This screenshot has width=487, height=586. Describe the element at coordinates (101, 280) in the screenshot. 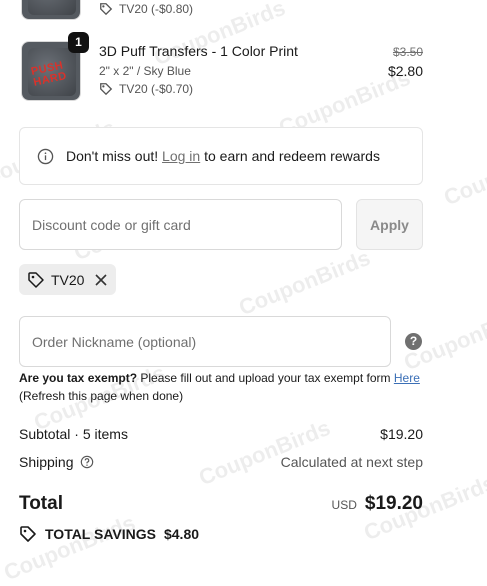

I see `close-icon` at that location.